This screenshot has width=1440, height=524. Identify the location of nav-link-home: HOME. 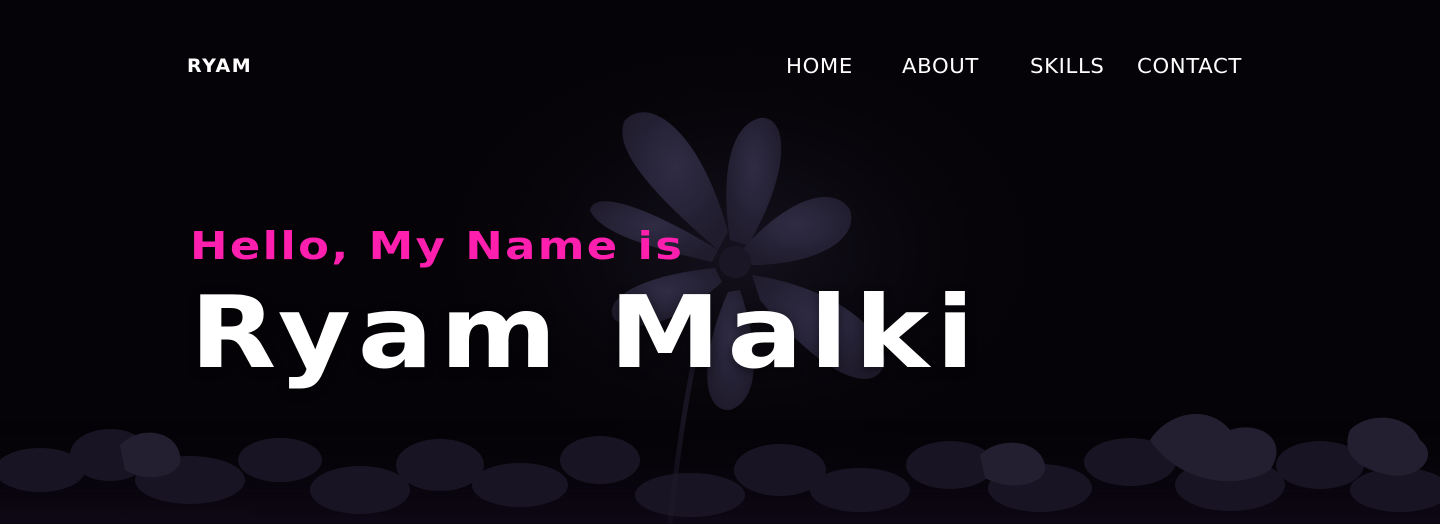
(819, 66).